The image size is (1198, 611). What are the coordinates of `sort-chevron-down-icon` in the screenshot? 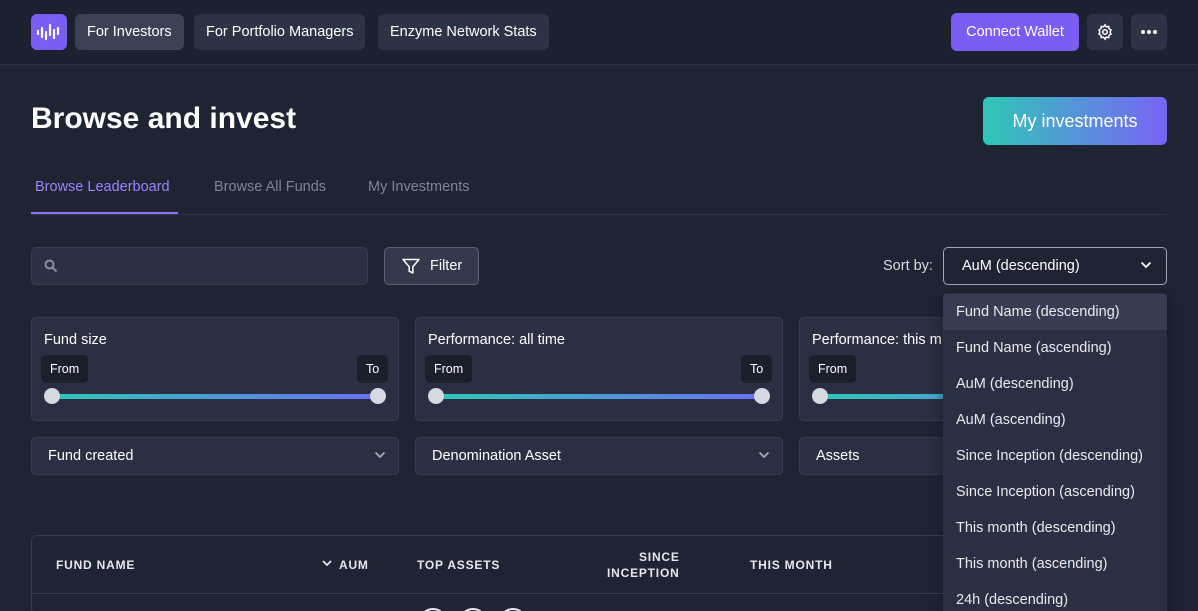 It's located at (327, 563).